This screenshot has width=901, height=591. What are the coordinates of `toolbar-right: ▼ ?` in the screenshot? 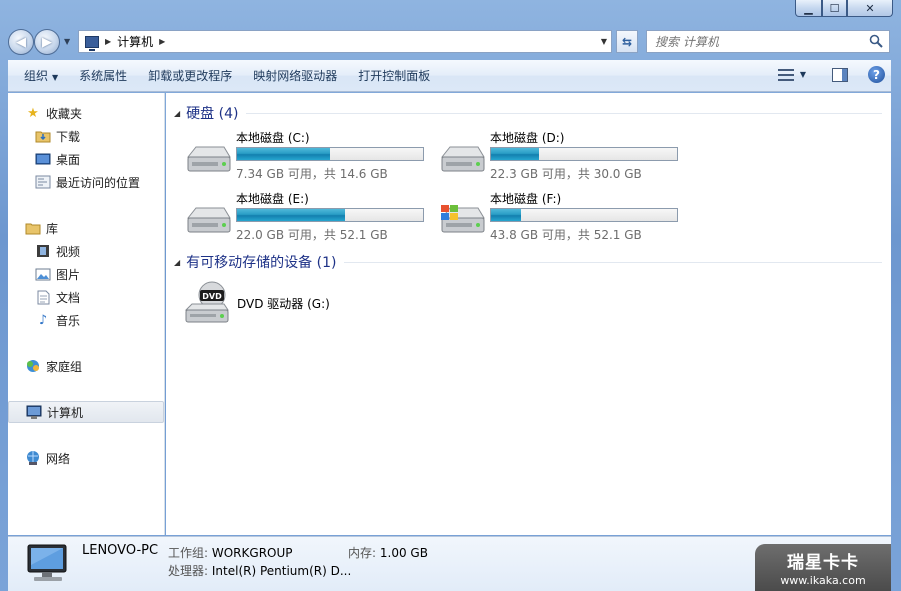 It's located at (831, 74).